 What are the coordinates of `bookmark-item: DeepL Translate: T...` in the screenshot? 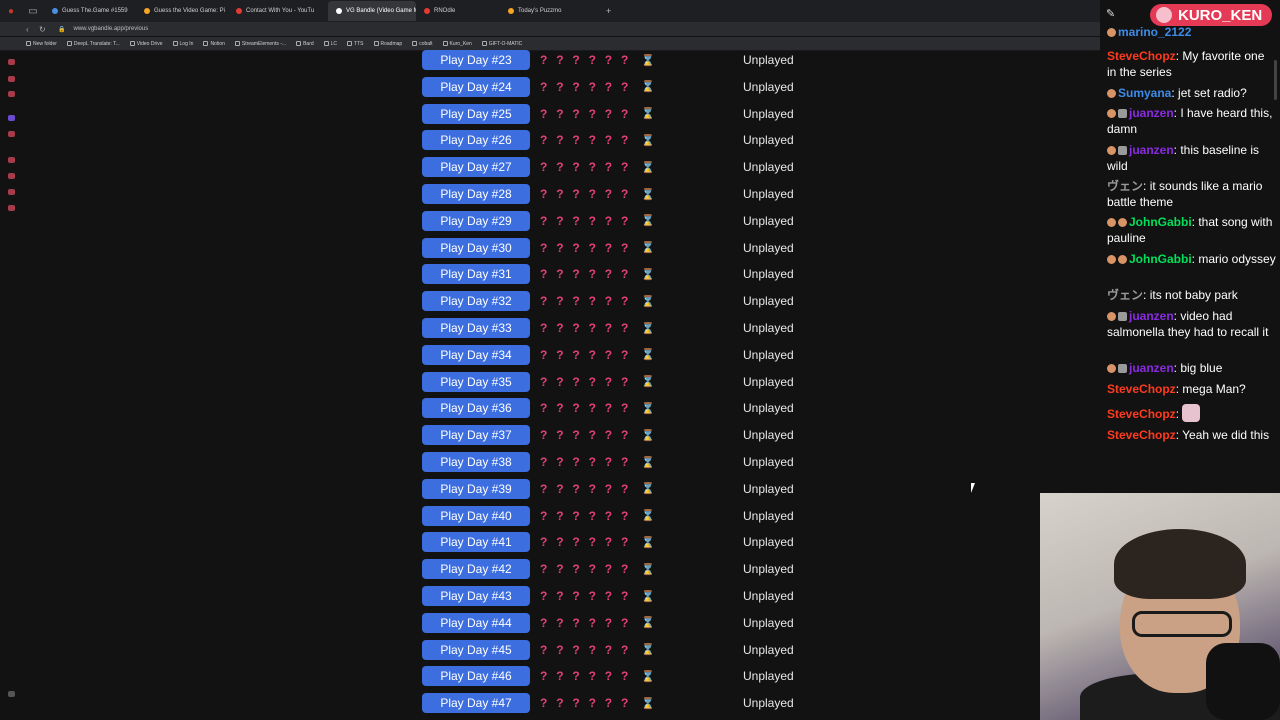 It's located at (93, 44).